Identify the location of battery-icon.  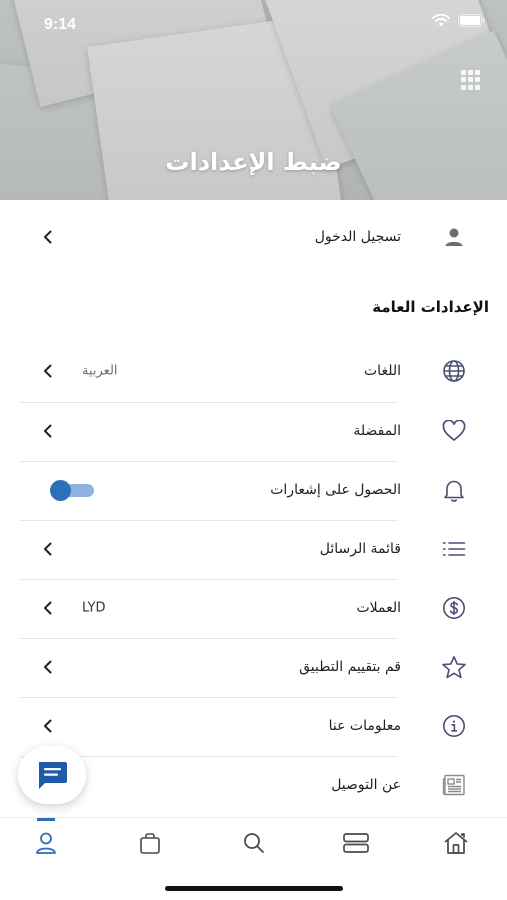
(471, 20).